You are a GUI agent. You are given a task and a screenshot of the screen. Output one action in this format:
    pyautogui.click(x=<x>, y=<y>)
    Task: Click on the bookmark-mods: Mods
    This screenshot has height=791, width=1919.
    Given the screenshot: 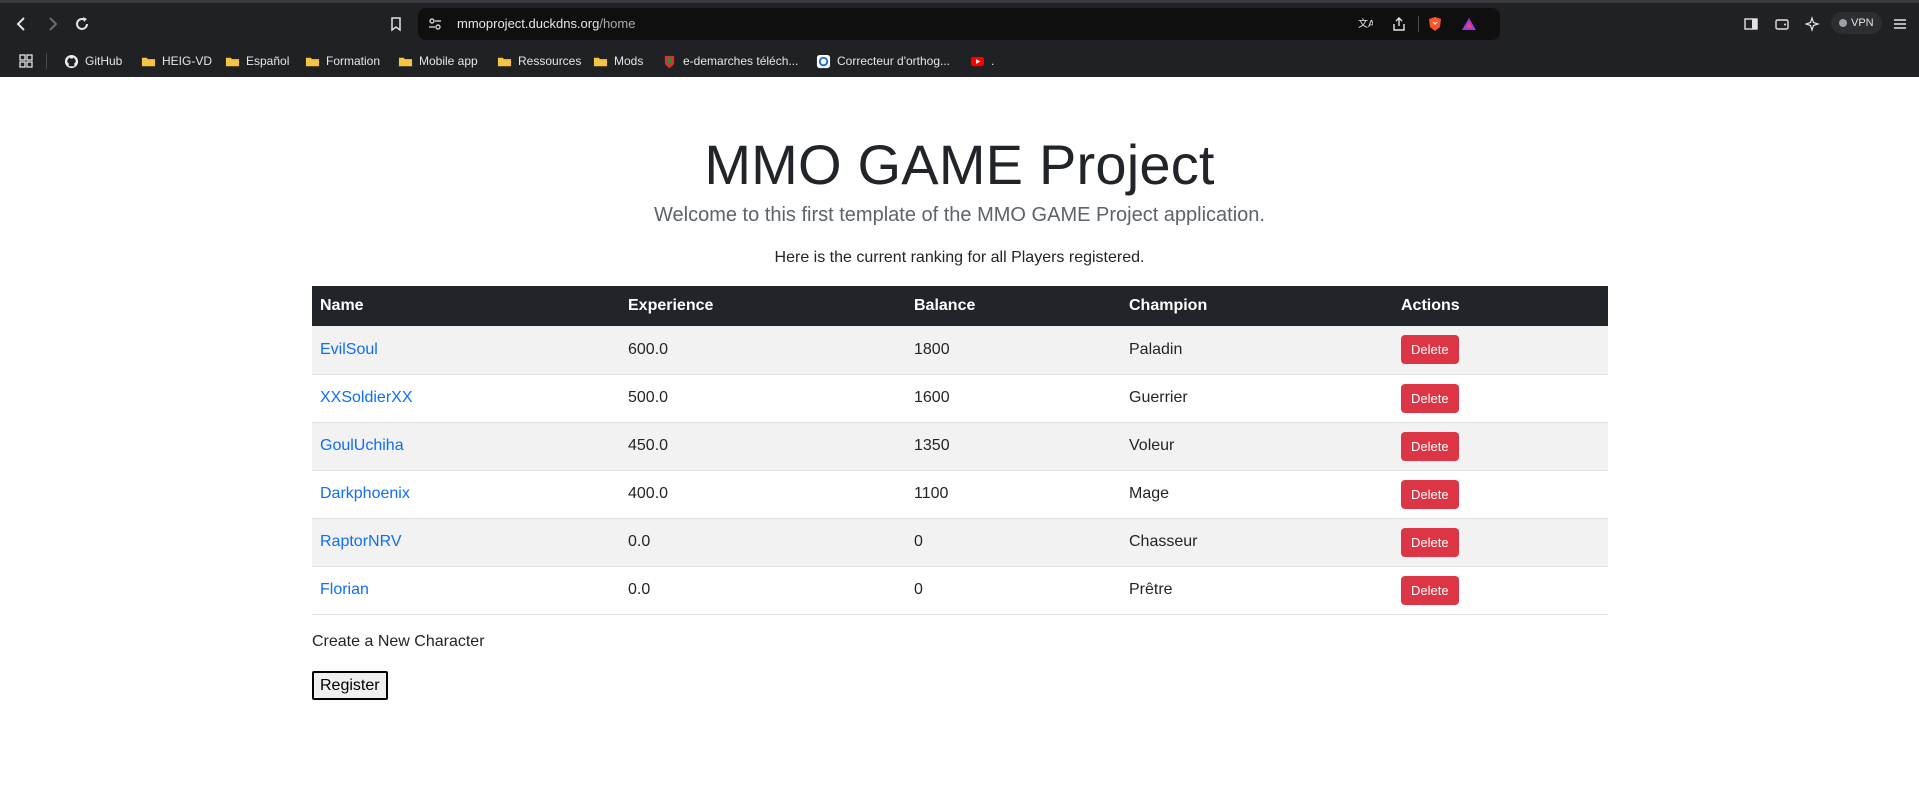 What is the action you would take?
    pyautogui.click(x=618, y=61)
    